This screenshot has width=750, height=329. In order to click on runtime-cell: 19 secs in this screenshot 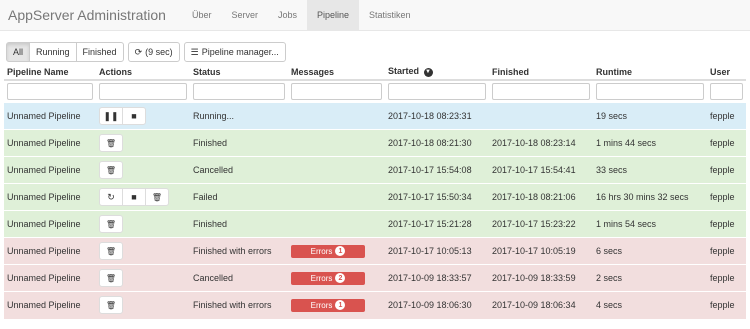, I will do `click(650, 116)`.